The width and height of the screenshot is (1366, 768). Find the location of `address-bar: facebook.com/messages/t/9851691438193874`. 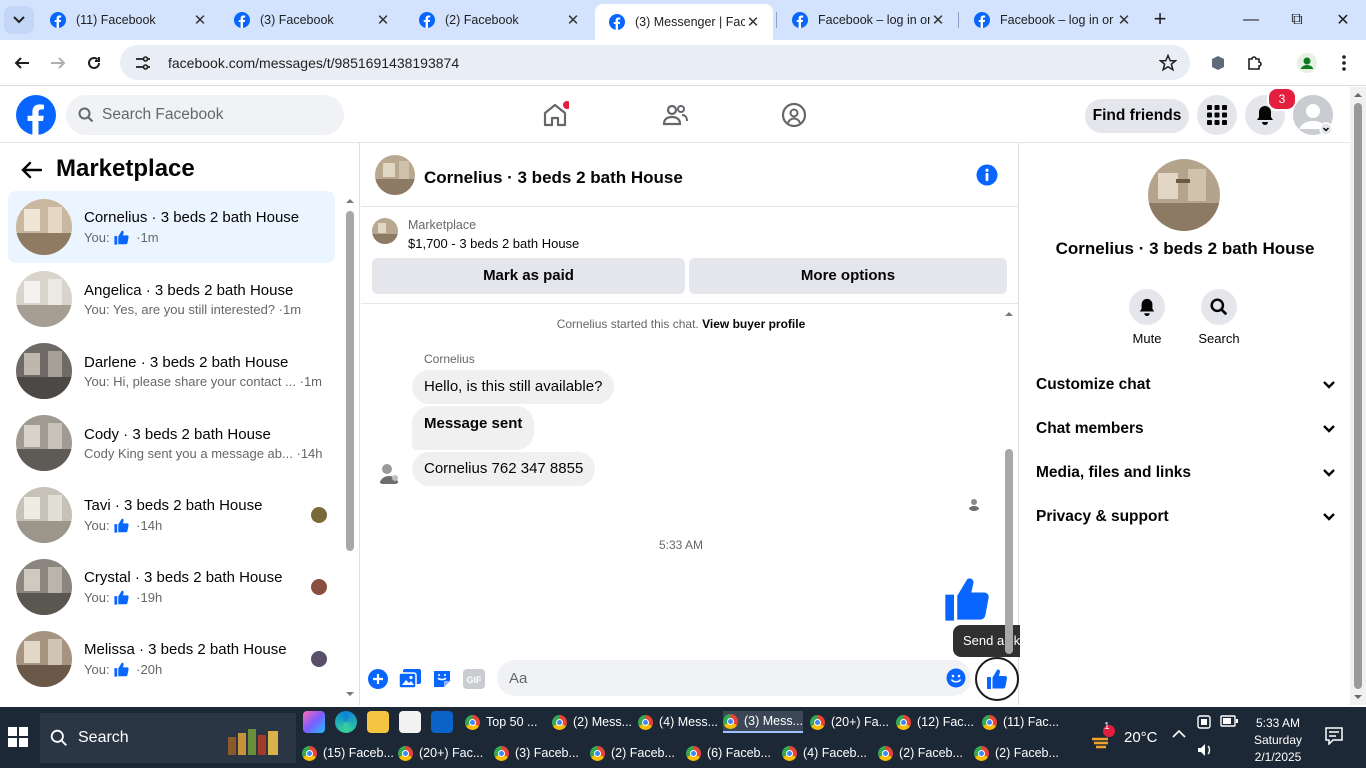

address-bar: facebook.com/messages/t/9851691438193874 is located at coordinates (655, 62).